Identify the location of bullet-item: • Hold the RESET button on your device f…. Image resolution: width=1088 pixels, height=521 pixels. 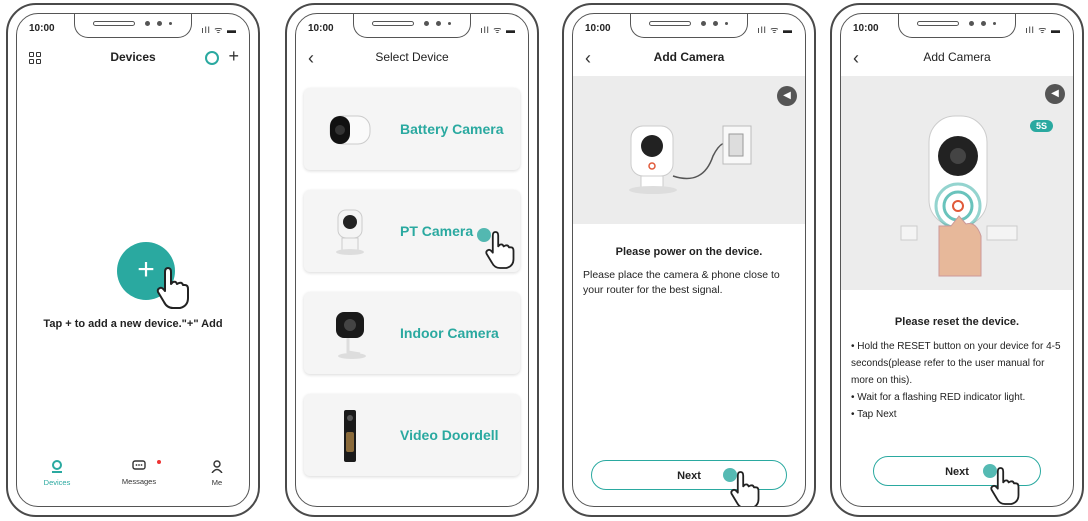
(956, 363).